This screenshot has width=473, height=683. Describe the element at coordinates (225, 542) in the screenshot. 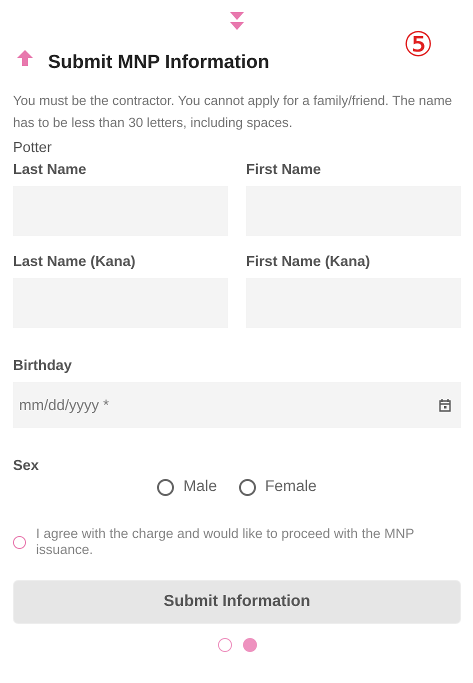

I see `agreement-text: I agree with the charge and would like to proceed with the MNP issuance.` at that location.